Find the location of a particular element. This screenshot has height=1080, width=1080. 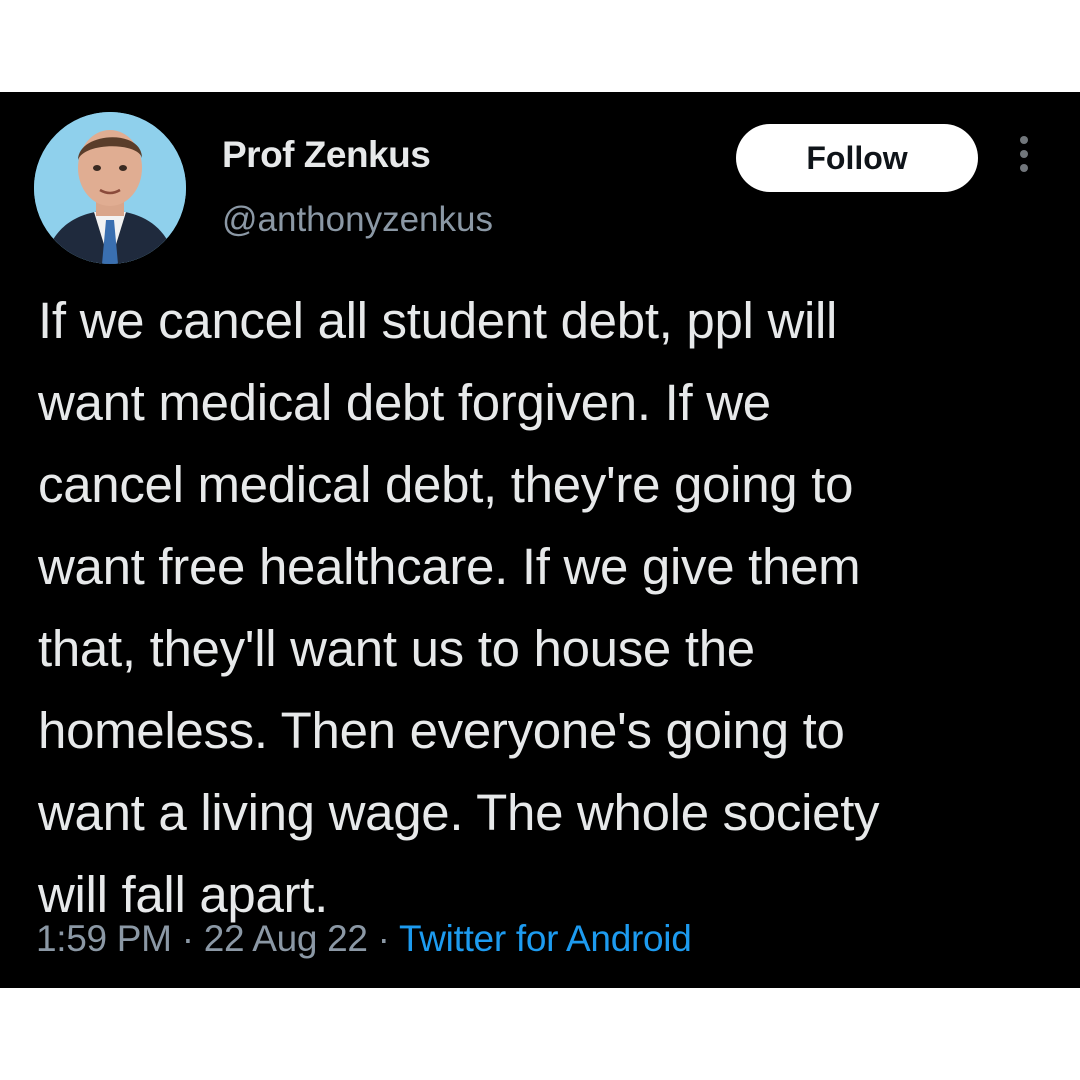

tweet-text-line: cancel medical debt, they're going to is located at coordinates (446, 484).